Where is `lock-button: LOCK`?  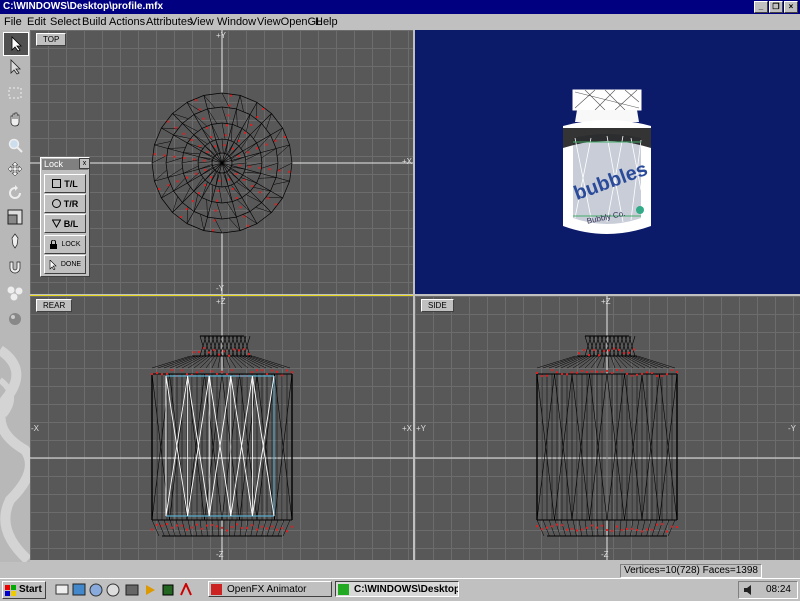
lock-button: LOCK is located at coordinates (65, 244).